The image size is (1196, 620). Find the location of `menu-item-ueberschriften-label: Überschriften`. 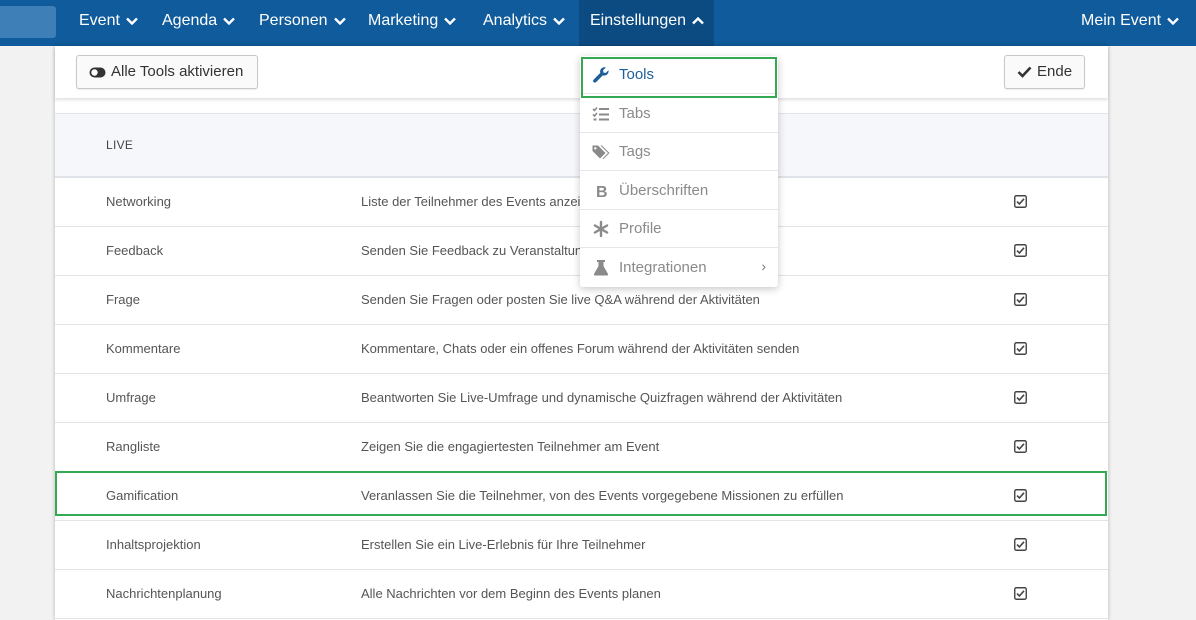

menu-item-ueberschriften-label: Überschriften is located at coordinates (664, 190).